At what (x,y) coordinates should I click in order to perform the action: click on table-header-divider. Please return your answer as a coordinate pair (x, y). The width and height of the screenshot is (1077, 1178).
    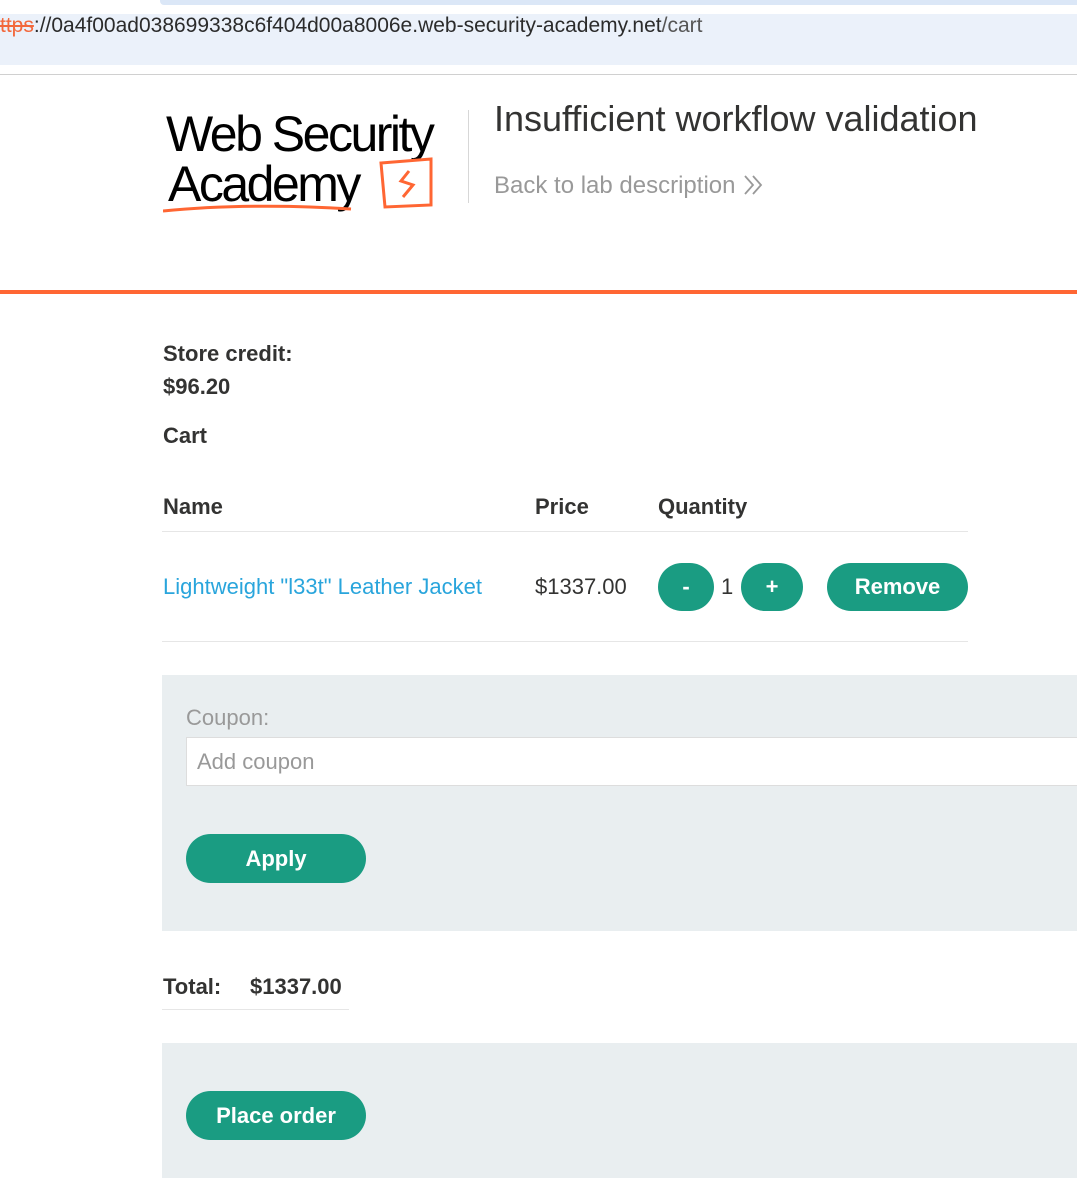
    Looking at the image, I should click on (565, 531).